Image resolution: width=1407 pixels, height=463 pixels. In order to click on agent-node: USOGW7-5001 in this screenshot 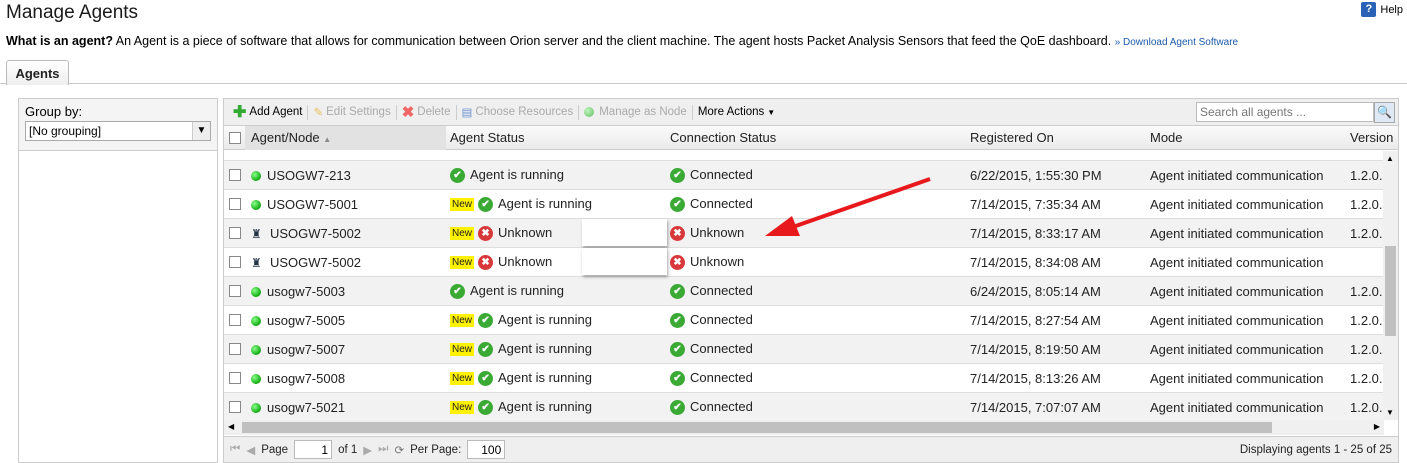, I will do `click(345, 204)`.